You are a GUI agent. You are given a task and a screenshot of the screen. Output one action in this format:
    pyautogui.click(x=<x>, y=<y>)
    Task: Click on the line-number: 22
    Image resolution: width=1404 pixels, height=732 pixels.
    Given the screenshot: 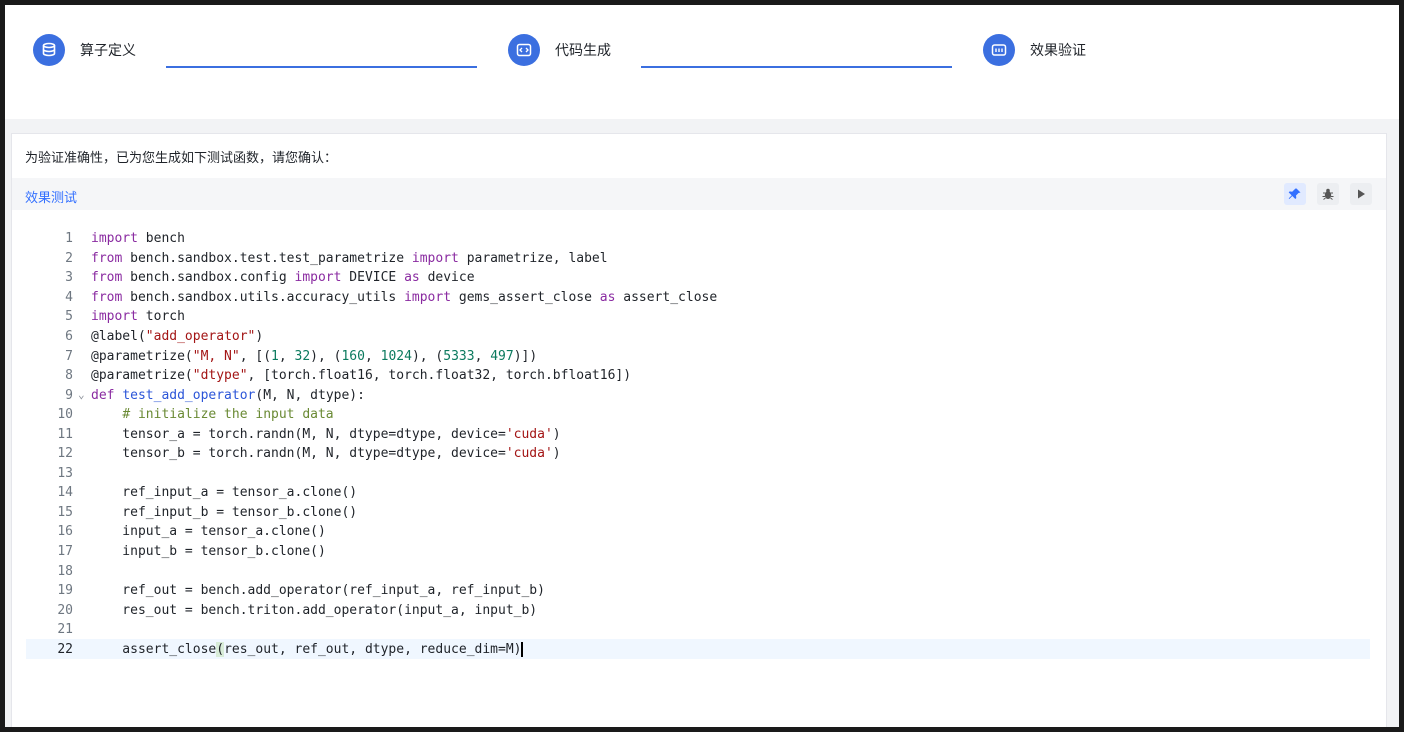 What is the action you would take?
    pyautogui.click(x=65, y=649)
    